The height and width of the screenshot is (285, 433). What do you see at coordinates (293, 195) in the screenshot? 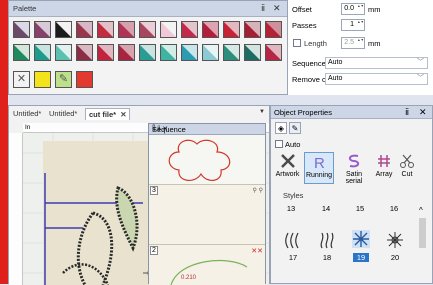
I see `styles-label: Styles` at bounding box center [293, 195].